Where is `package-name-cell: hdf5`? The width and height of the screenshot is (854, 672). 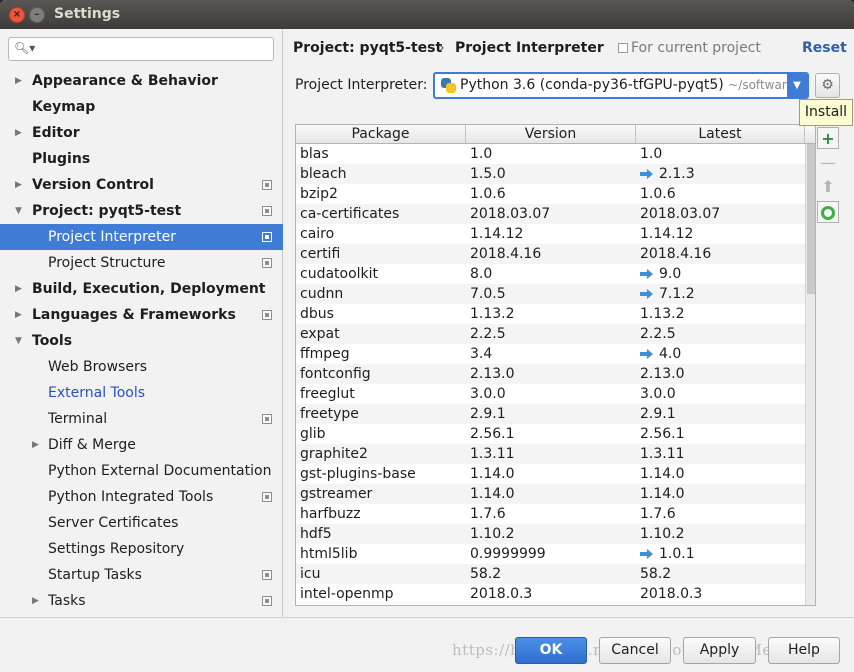 package-name-cell: hdf5 is located at coordinates (316, 534).